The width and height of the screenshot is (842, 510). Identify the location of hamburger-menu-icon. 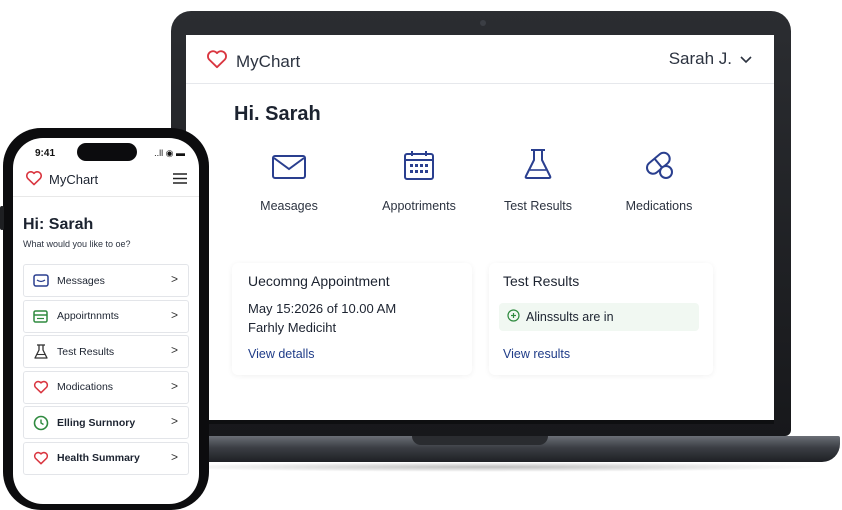
(180, 180).